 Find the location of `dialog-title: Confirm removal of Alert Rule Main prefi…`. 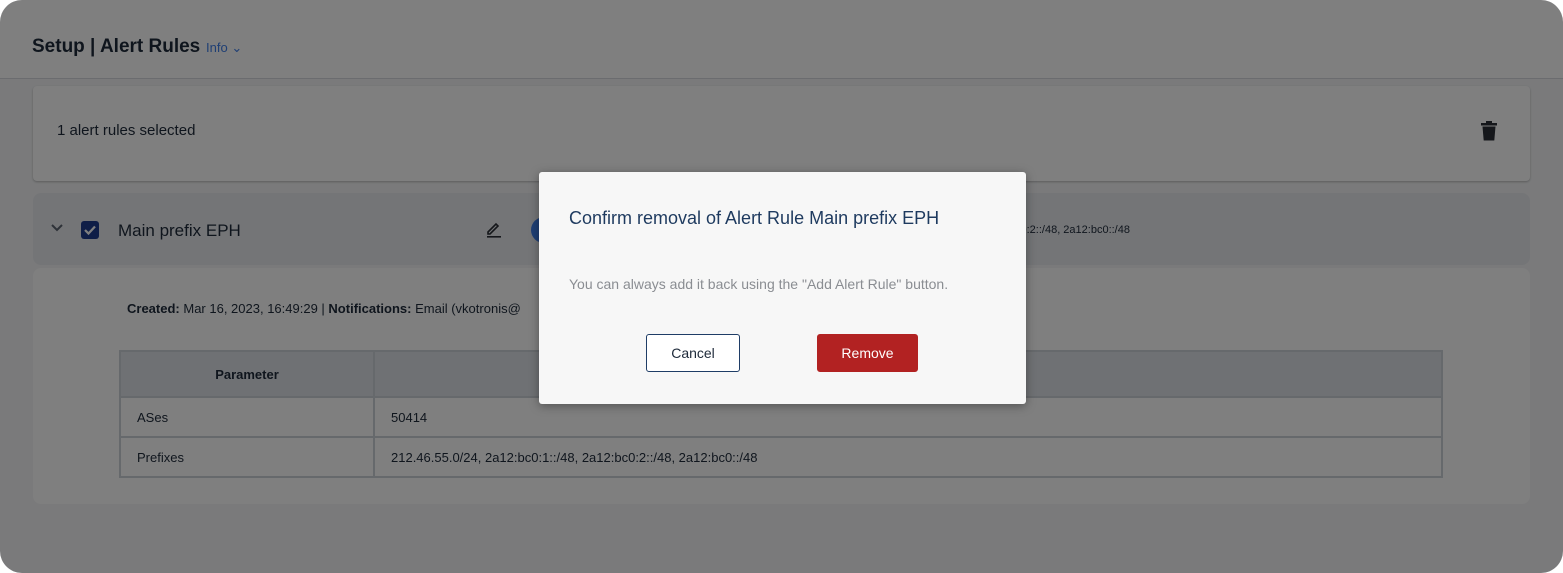

dialog-title: Confirm removal of Alert Rule Main prefi… is located at coordinates (754, 218).